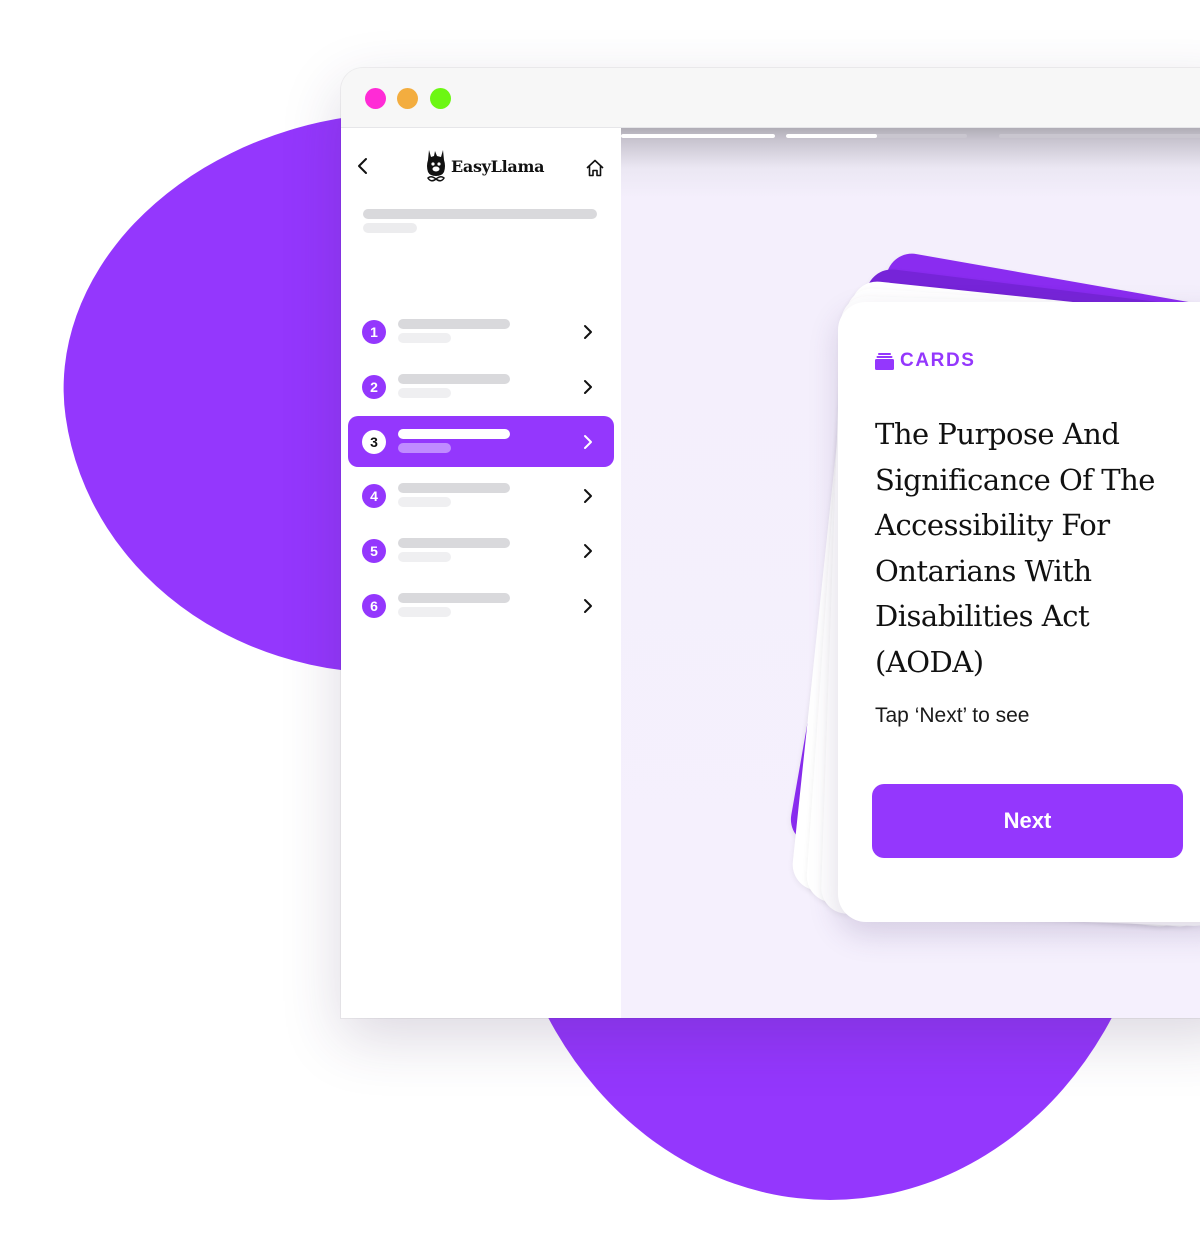  Describe the element at coordinates (407, 98) in the screenshot. I see `minimize-window-button` at that location.